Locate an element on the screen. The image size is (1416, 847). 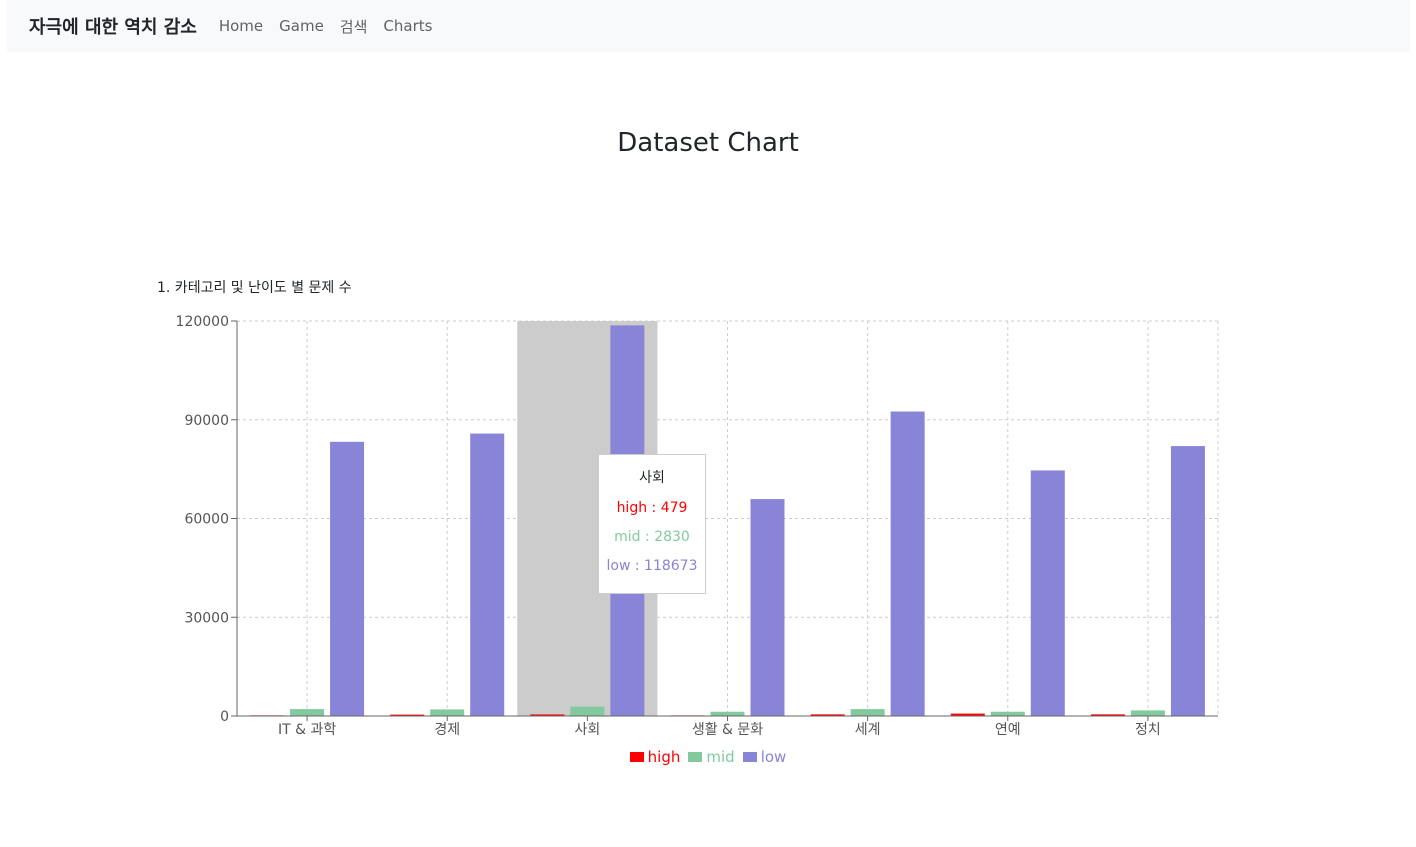
tooltip-high: high : 479 is located at coordinates (652, 508).